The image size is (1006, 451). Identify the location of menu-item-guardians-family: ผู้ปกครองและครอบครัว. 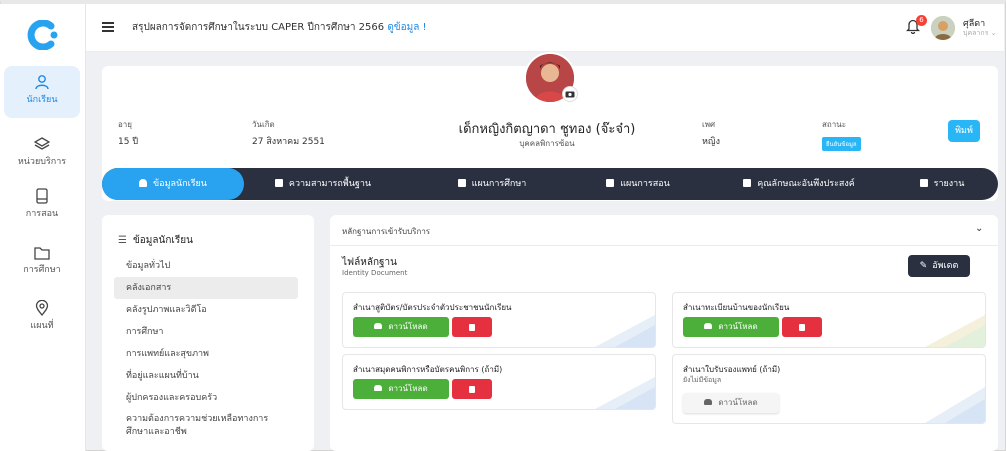
(206, 398).